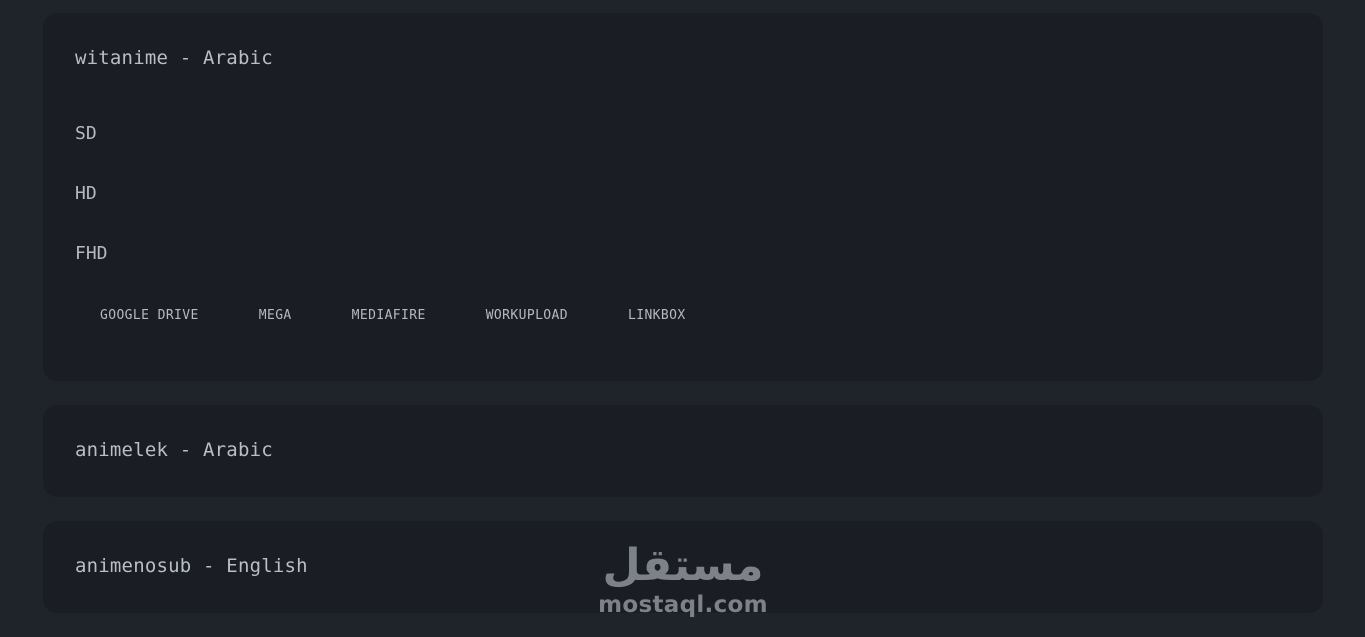 This screenshot has height=637, width=1365. I want to click on quality-option-hd: HD, so click(86, 193).